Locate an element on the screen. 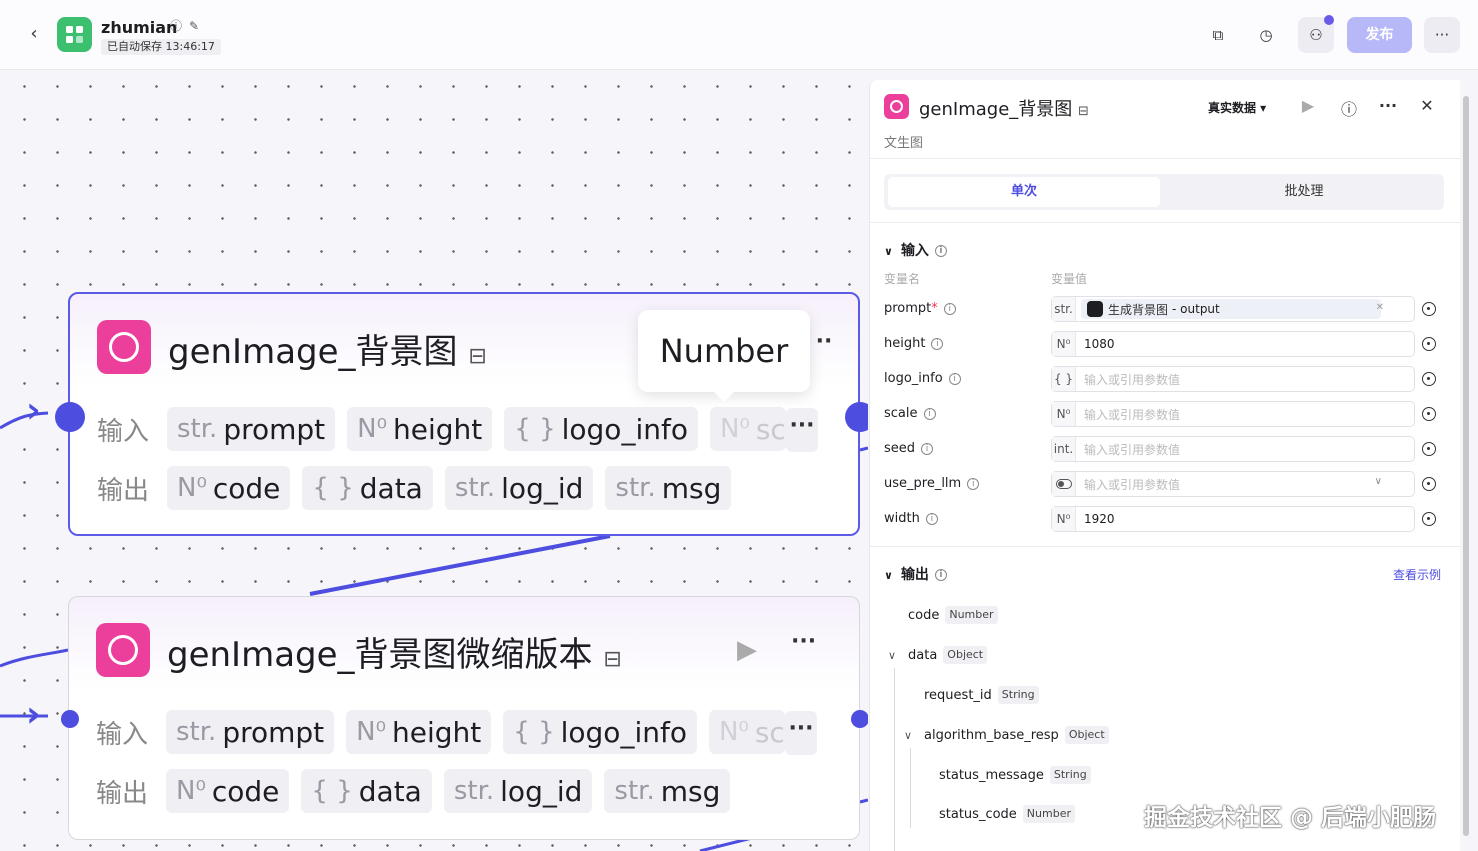 The image size is (1478, 851). param-label-prompt: prompt* i is located at coordinates (920, 308).